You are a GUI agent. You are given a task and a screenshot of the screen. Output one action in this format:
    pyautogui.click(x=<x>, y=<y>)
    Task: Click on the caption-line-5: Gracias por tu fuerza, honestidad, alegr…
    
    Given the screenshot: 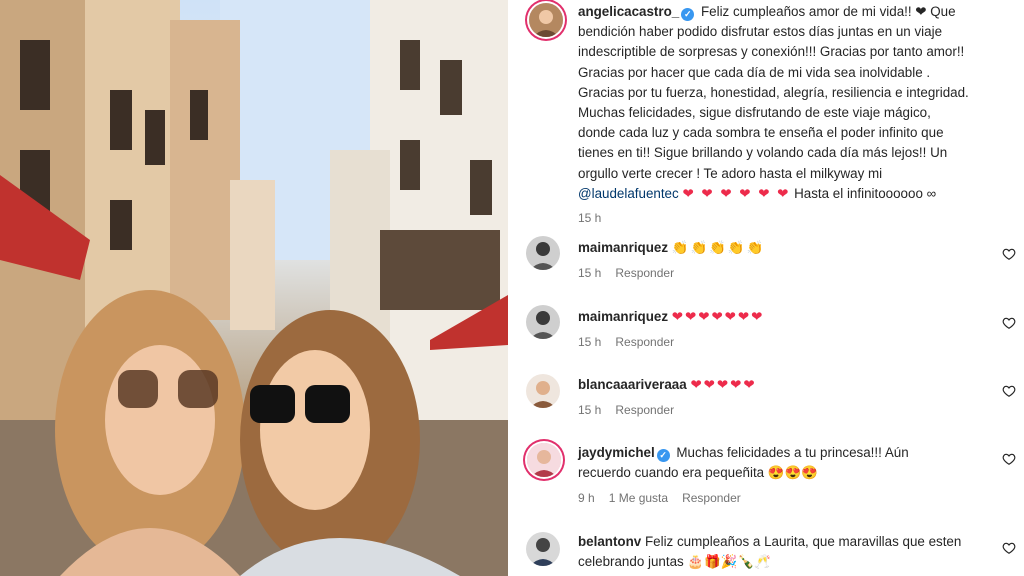 What is the action you would take?
    pyautogui.click(x=773, y=92)
    